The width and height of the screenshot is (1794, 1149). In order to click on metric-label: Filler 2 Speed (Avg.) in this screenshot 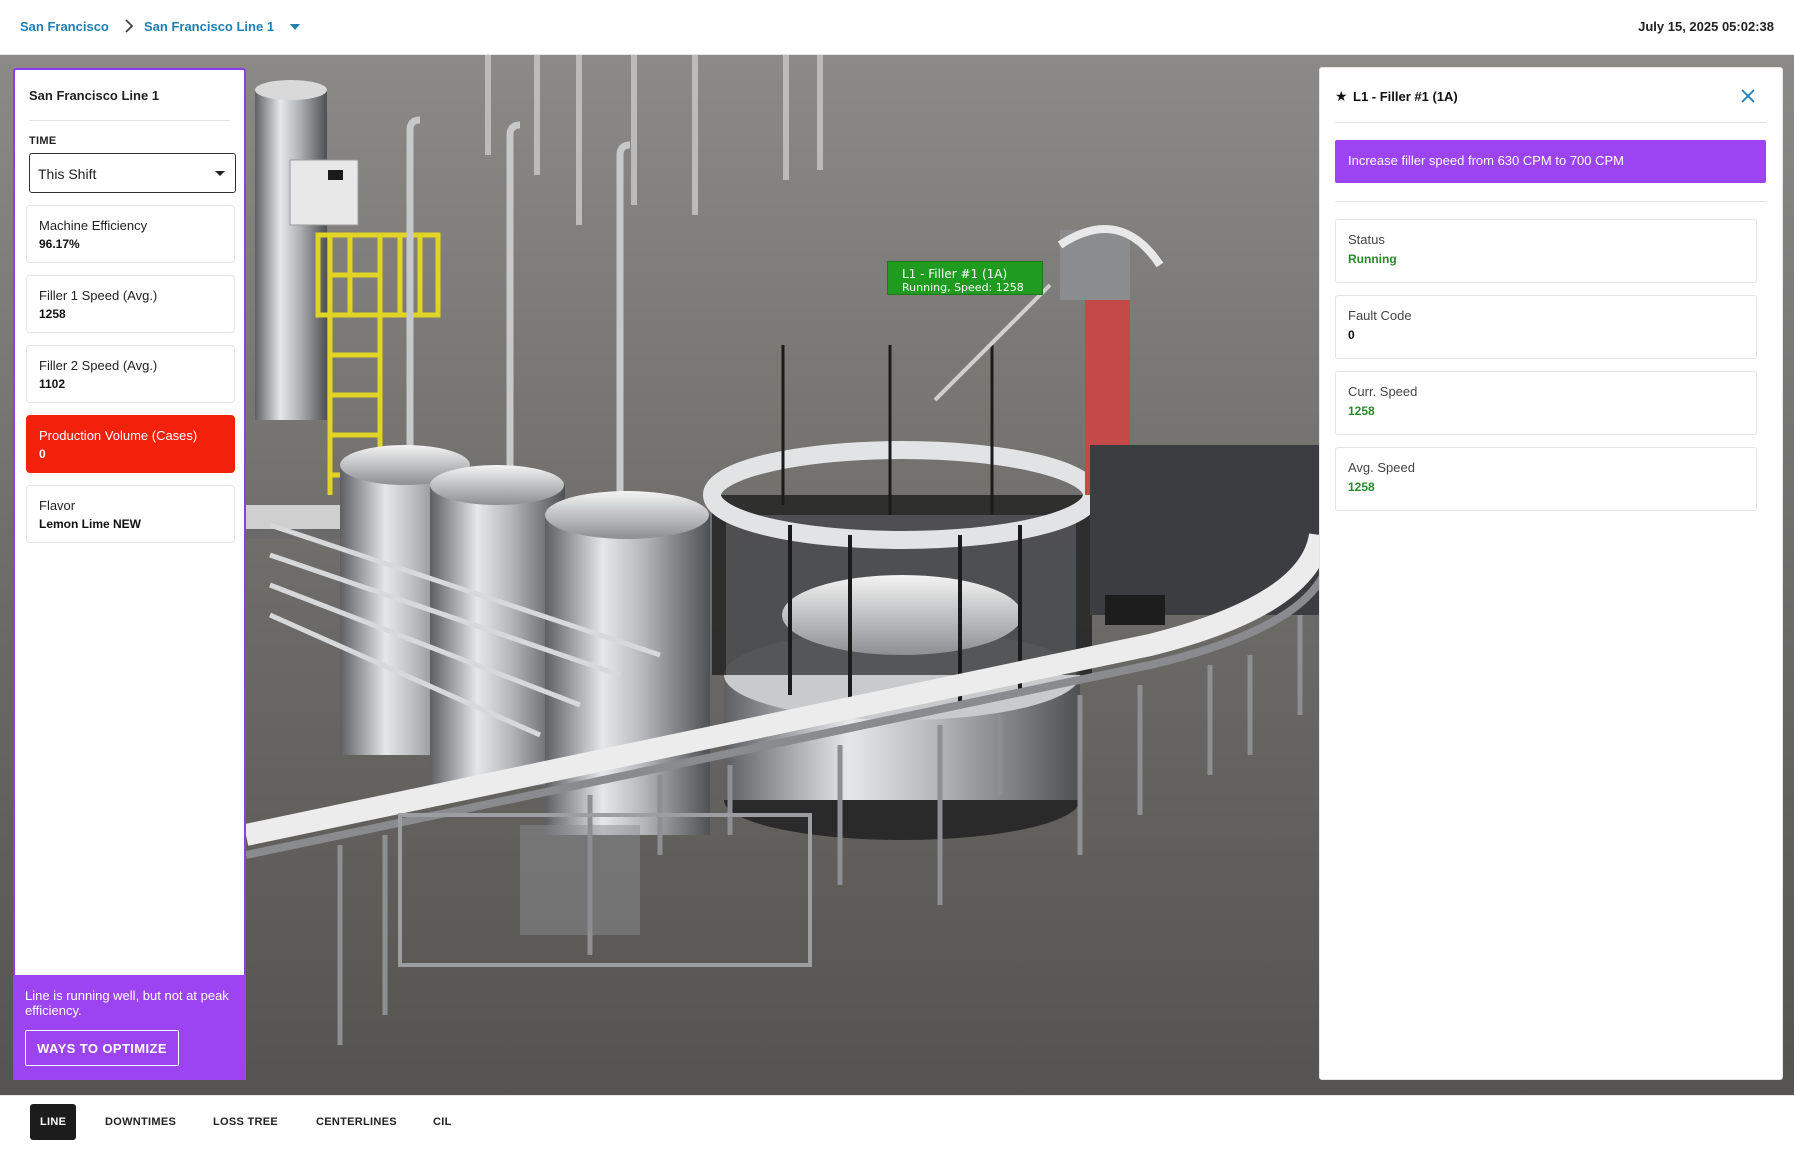, I will do `click(98, 365)`.